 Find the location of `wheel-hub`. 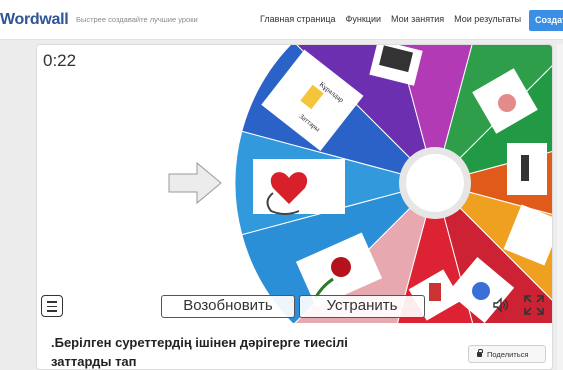

wheel-hub is located at coordinates (435, 183).